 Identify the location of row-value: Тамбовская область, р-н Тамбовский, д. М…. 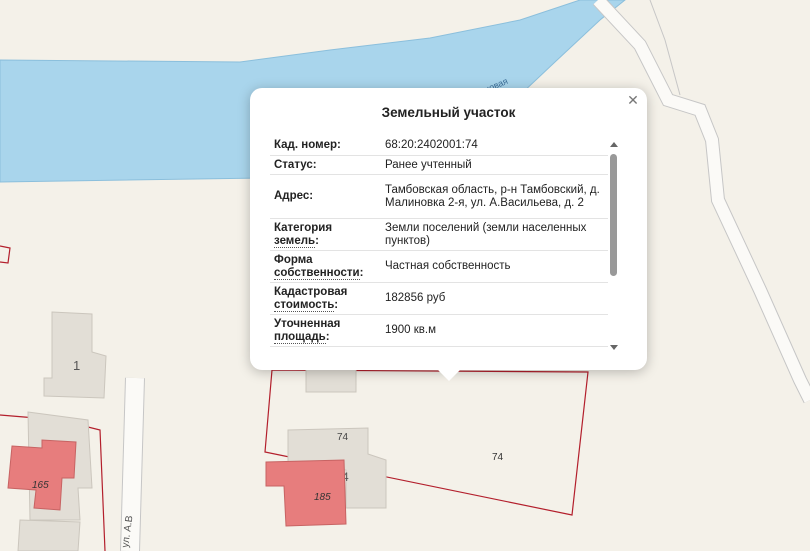
(494, 196).